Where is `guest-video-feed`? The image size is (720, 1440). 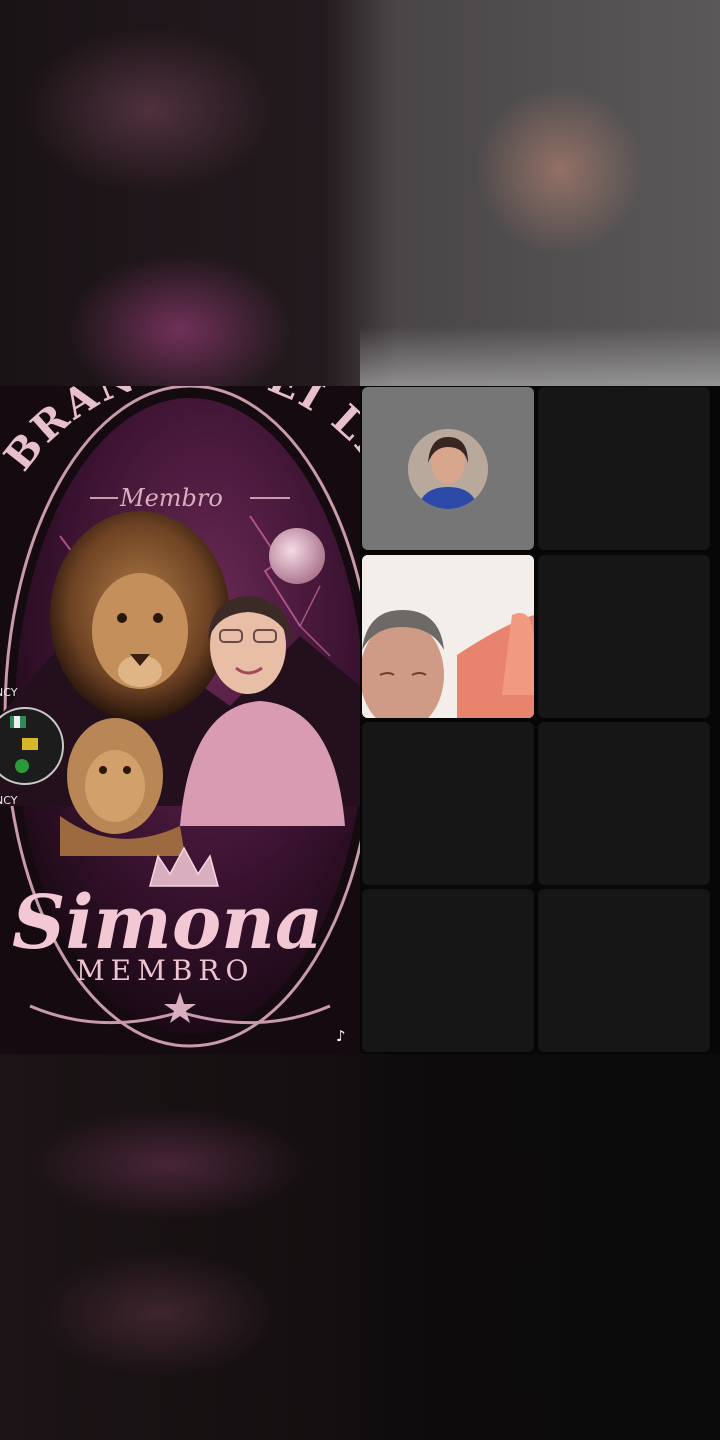
guest-video-feed is located at coordinates (448, 636).